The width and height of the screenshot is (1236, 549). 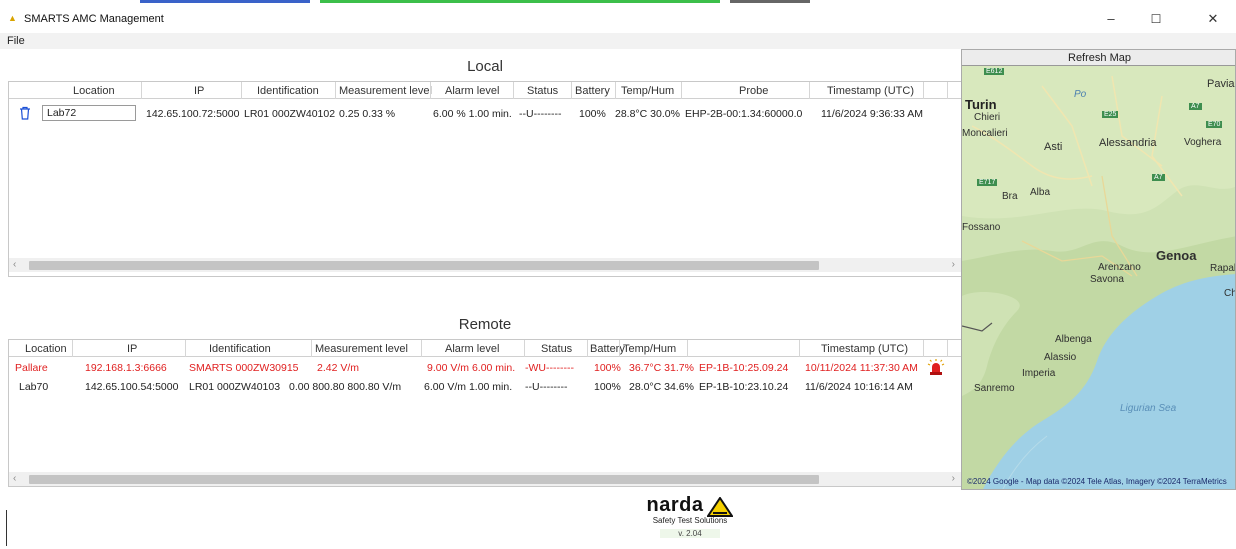 I want to click on local-col-timestamp: Timestamp (UTC), so click(x=870, y=91).